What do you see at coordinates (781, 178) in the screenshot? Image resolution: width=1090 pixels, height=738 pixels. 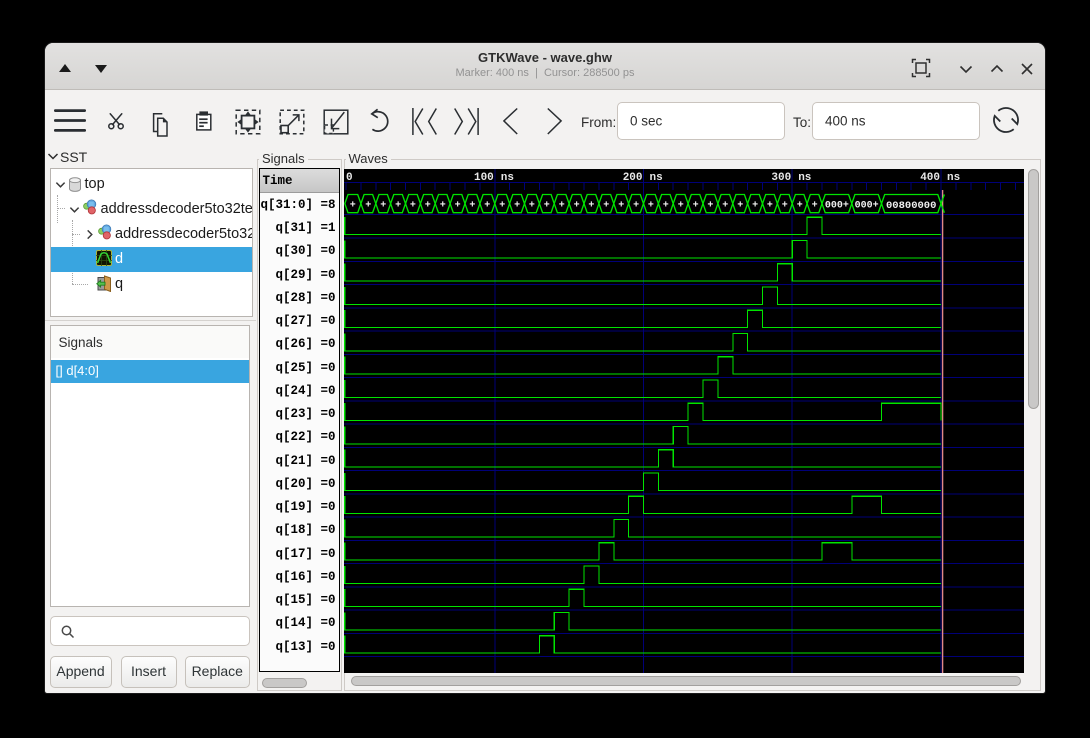 I see `svg-text: 300` at bounding box center [781, 178].